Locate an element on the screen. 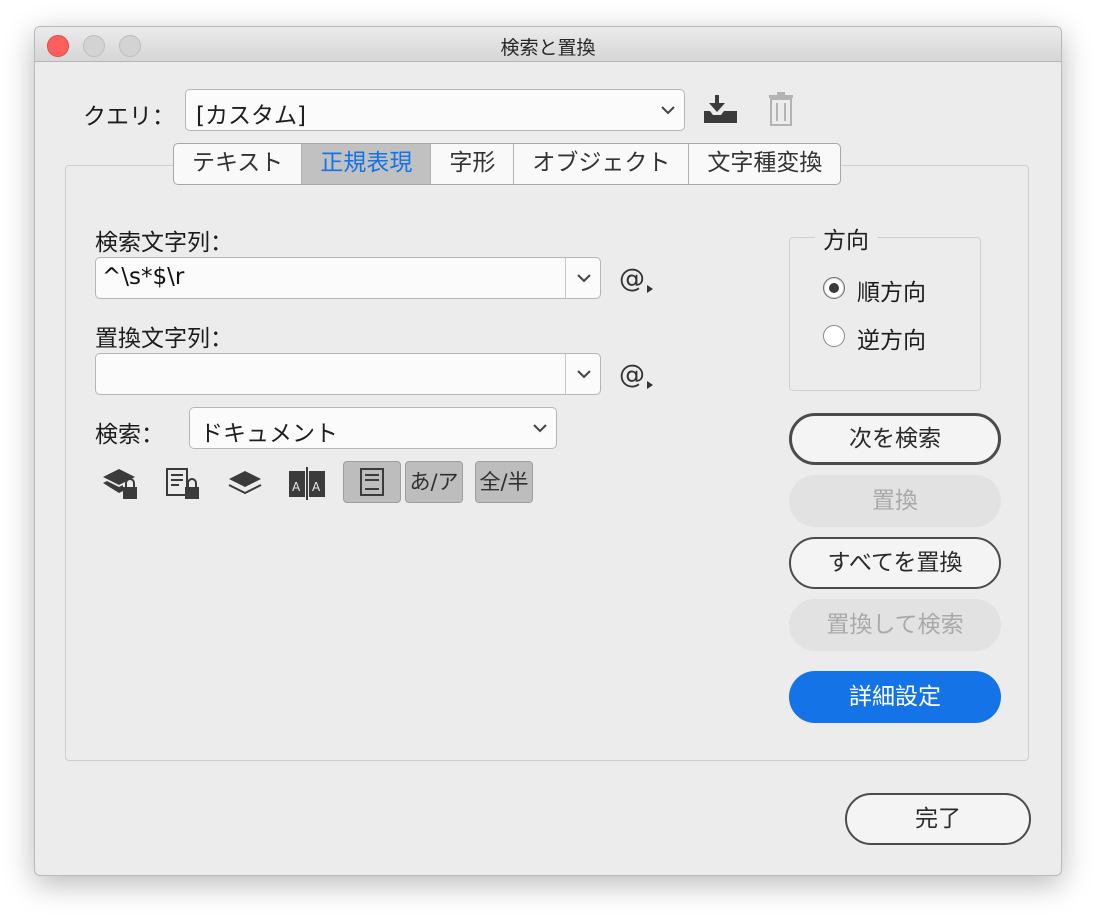 The image size is (1094, 916). kana-sensitive-toggle: あ/ア is located at coordinates (434, 482).